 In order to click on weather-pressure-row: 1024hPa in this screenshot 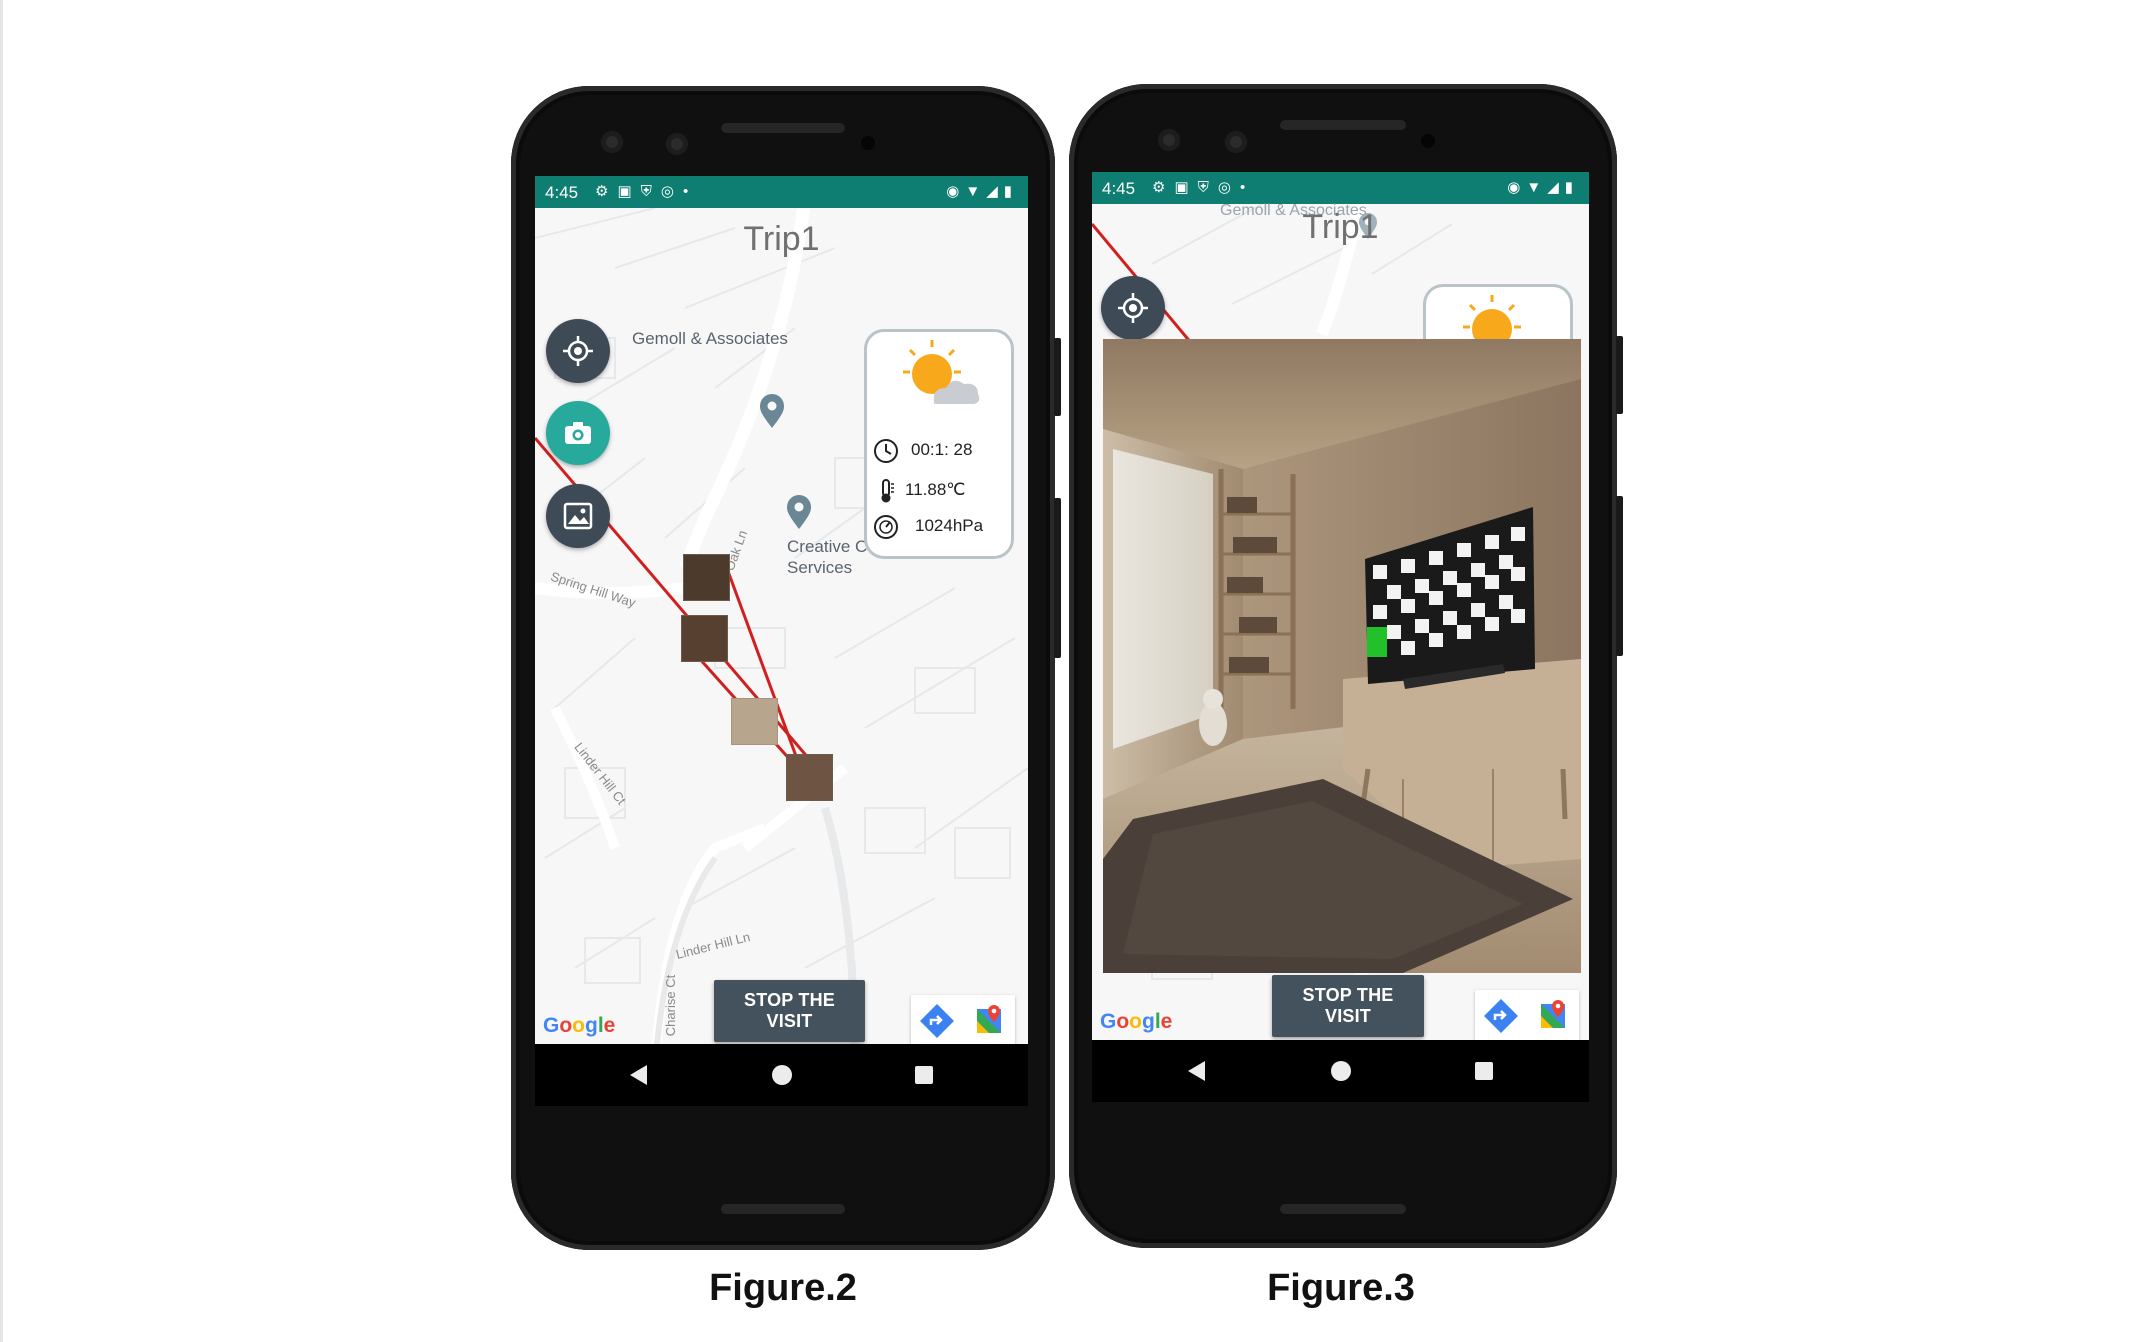, I will do `click(928, 529)`.